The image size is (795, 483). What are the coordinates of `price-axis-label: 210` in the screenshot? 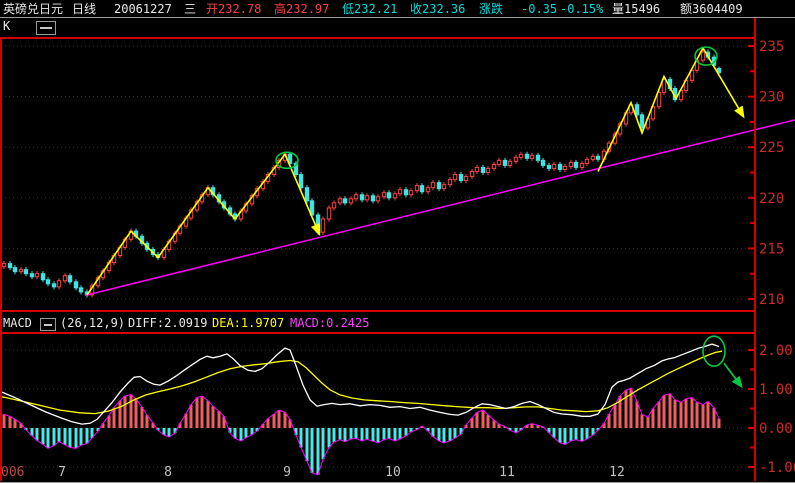 It's located at (771, 300).